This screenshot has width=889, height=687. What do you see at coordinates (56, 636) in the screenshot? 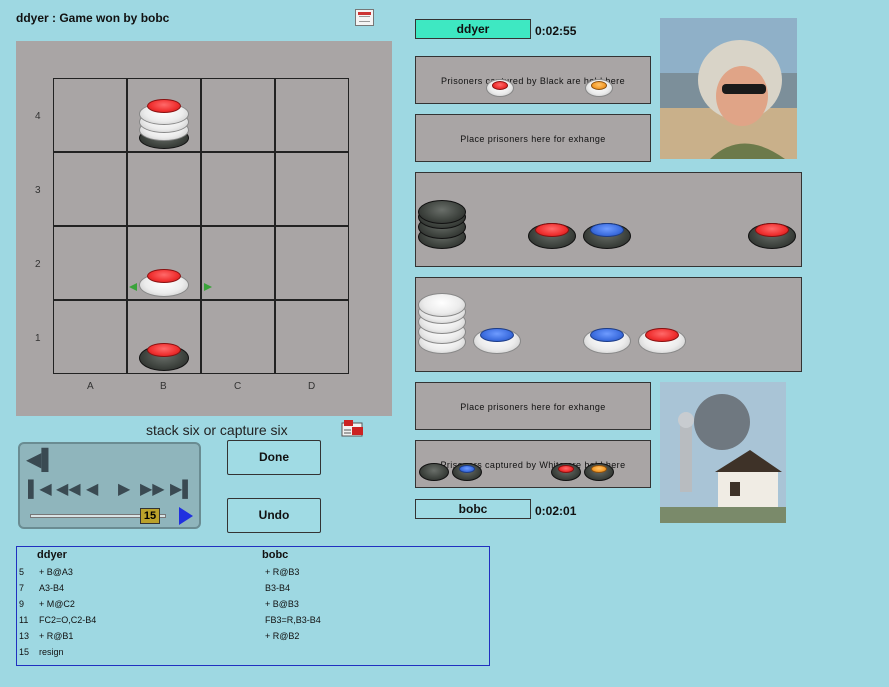
I see `move-a: + R@B1` at bounding box center [56, 636].